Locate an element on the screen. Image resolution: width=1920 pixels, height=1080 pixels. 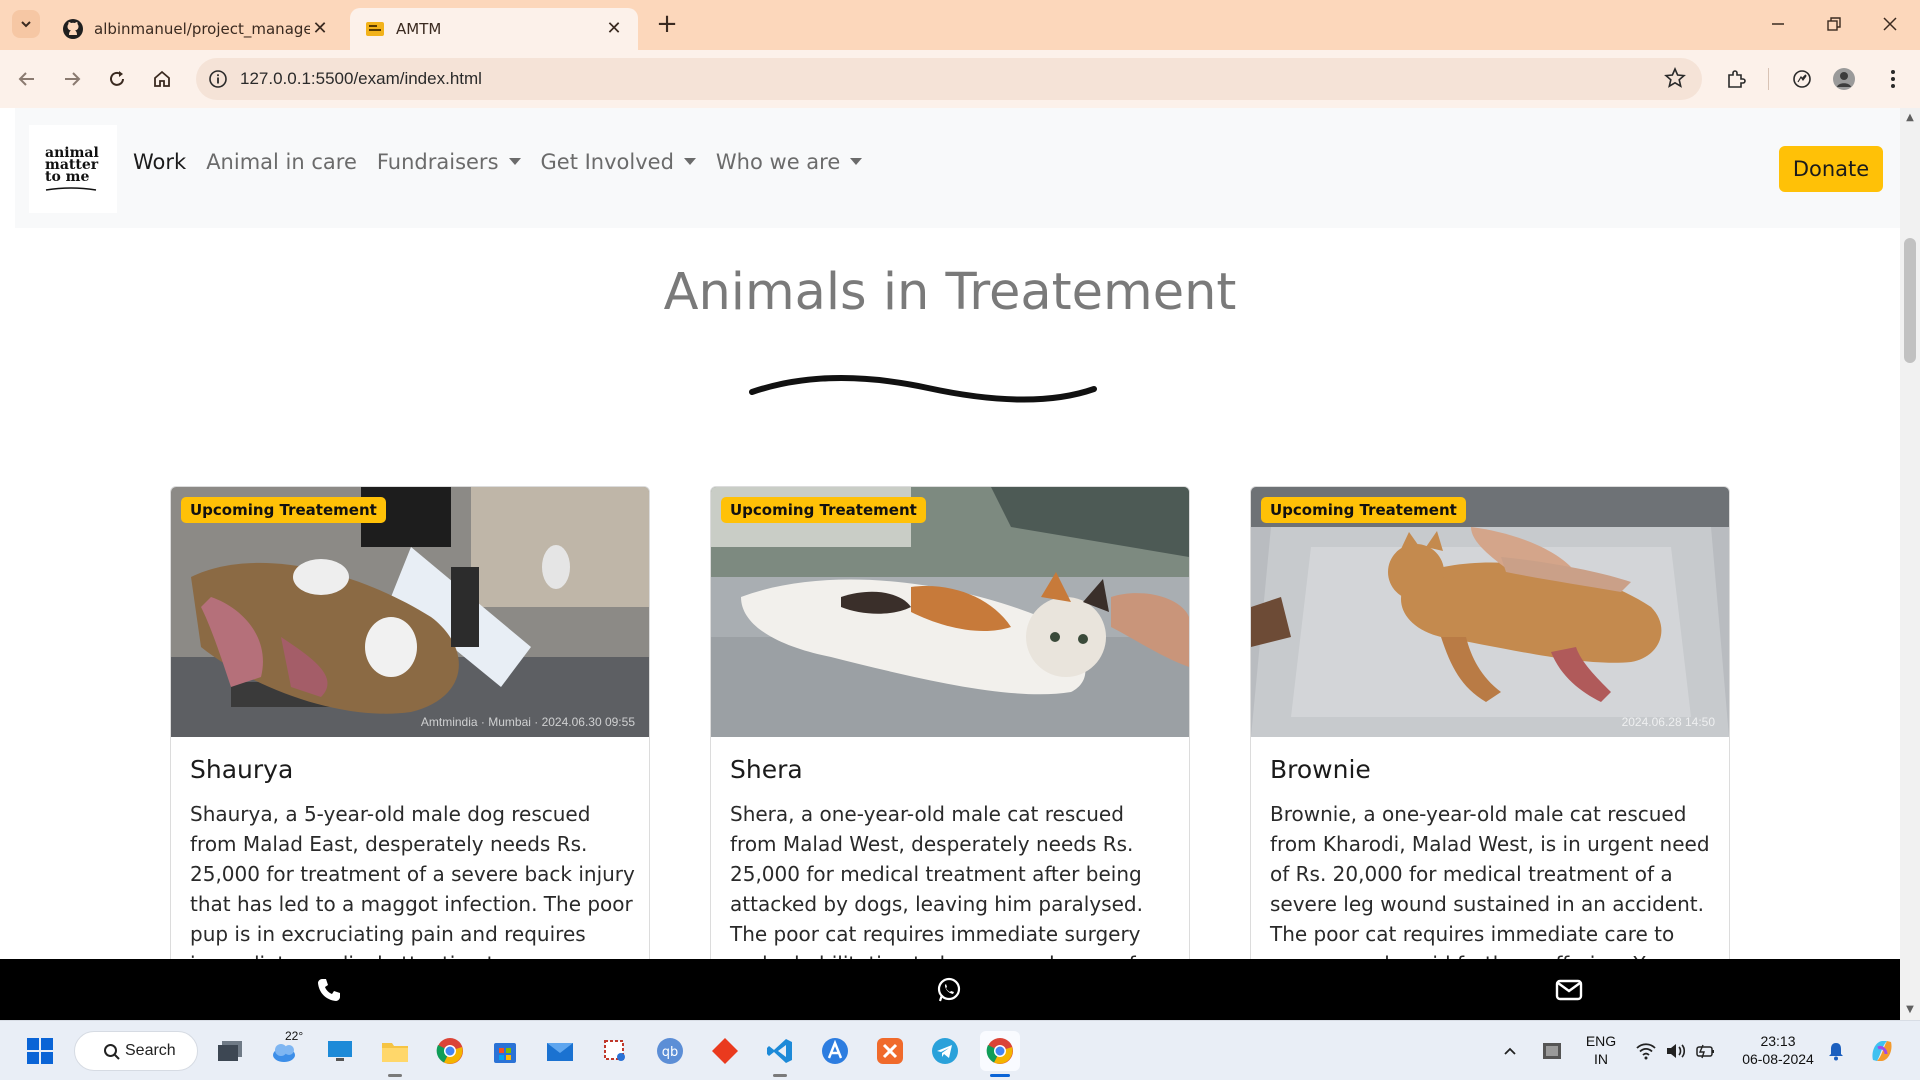
photo-timestamp: Amtmindia · Mumbai · 2024.06.30 09:55 is located at coordinates (527, 722).